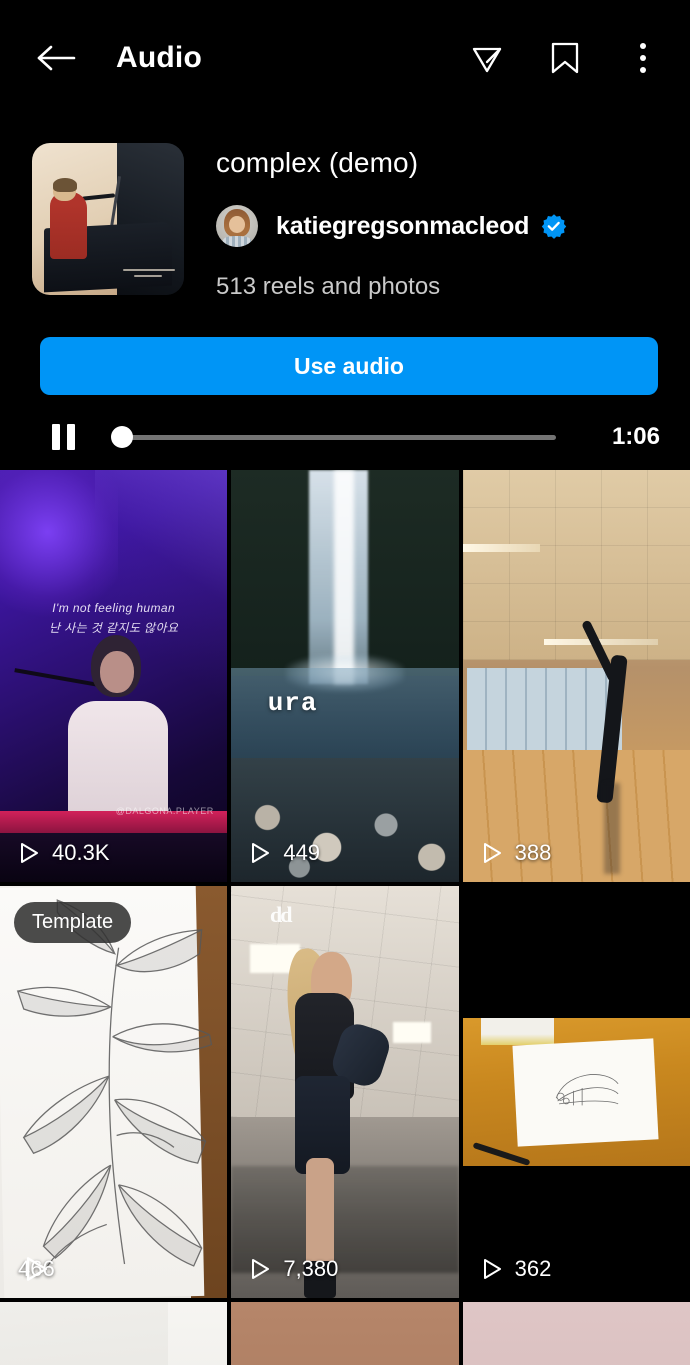  Describe the element at coordinates (159, 57) in the screenshot. I see `page-title: Audio` at that location.